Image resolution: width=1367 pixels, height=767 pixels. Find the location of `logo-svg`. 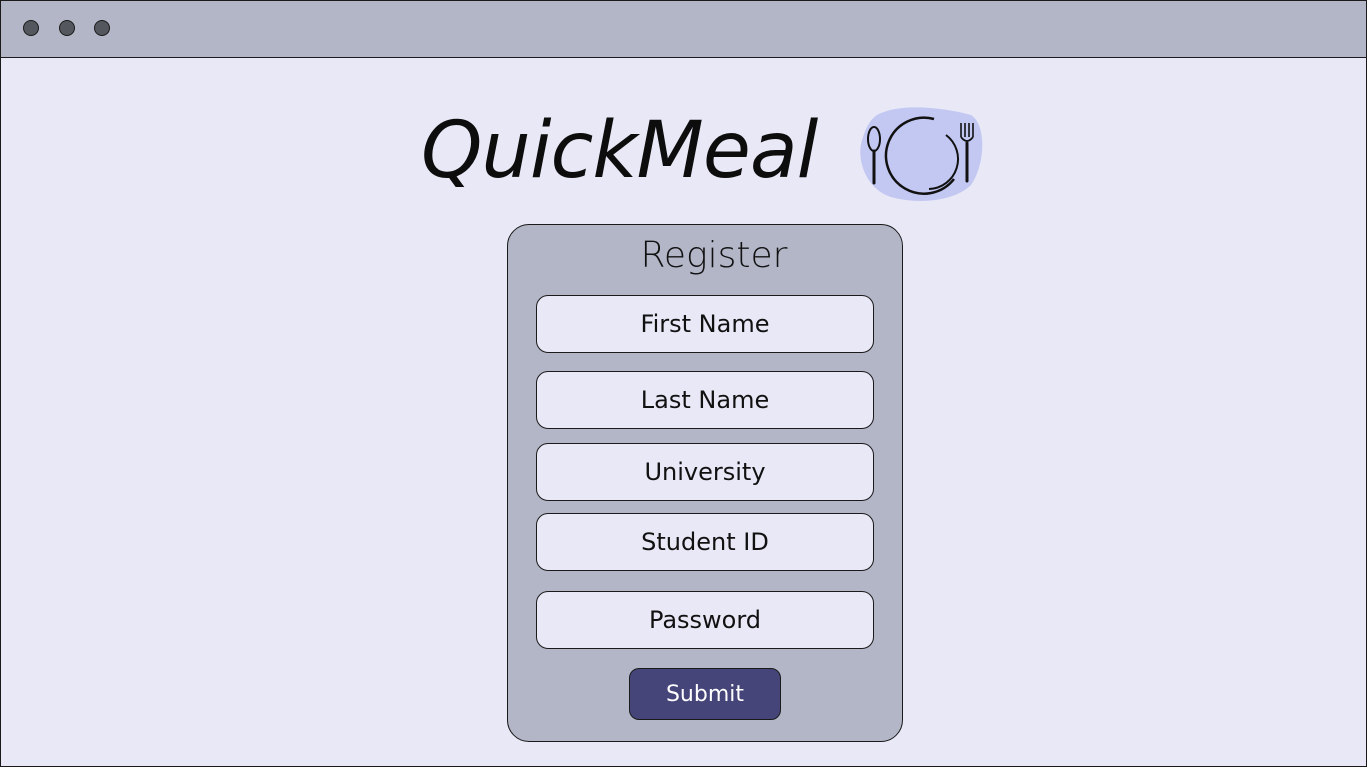

logo-svg is located at coordinates (921, 154).